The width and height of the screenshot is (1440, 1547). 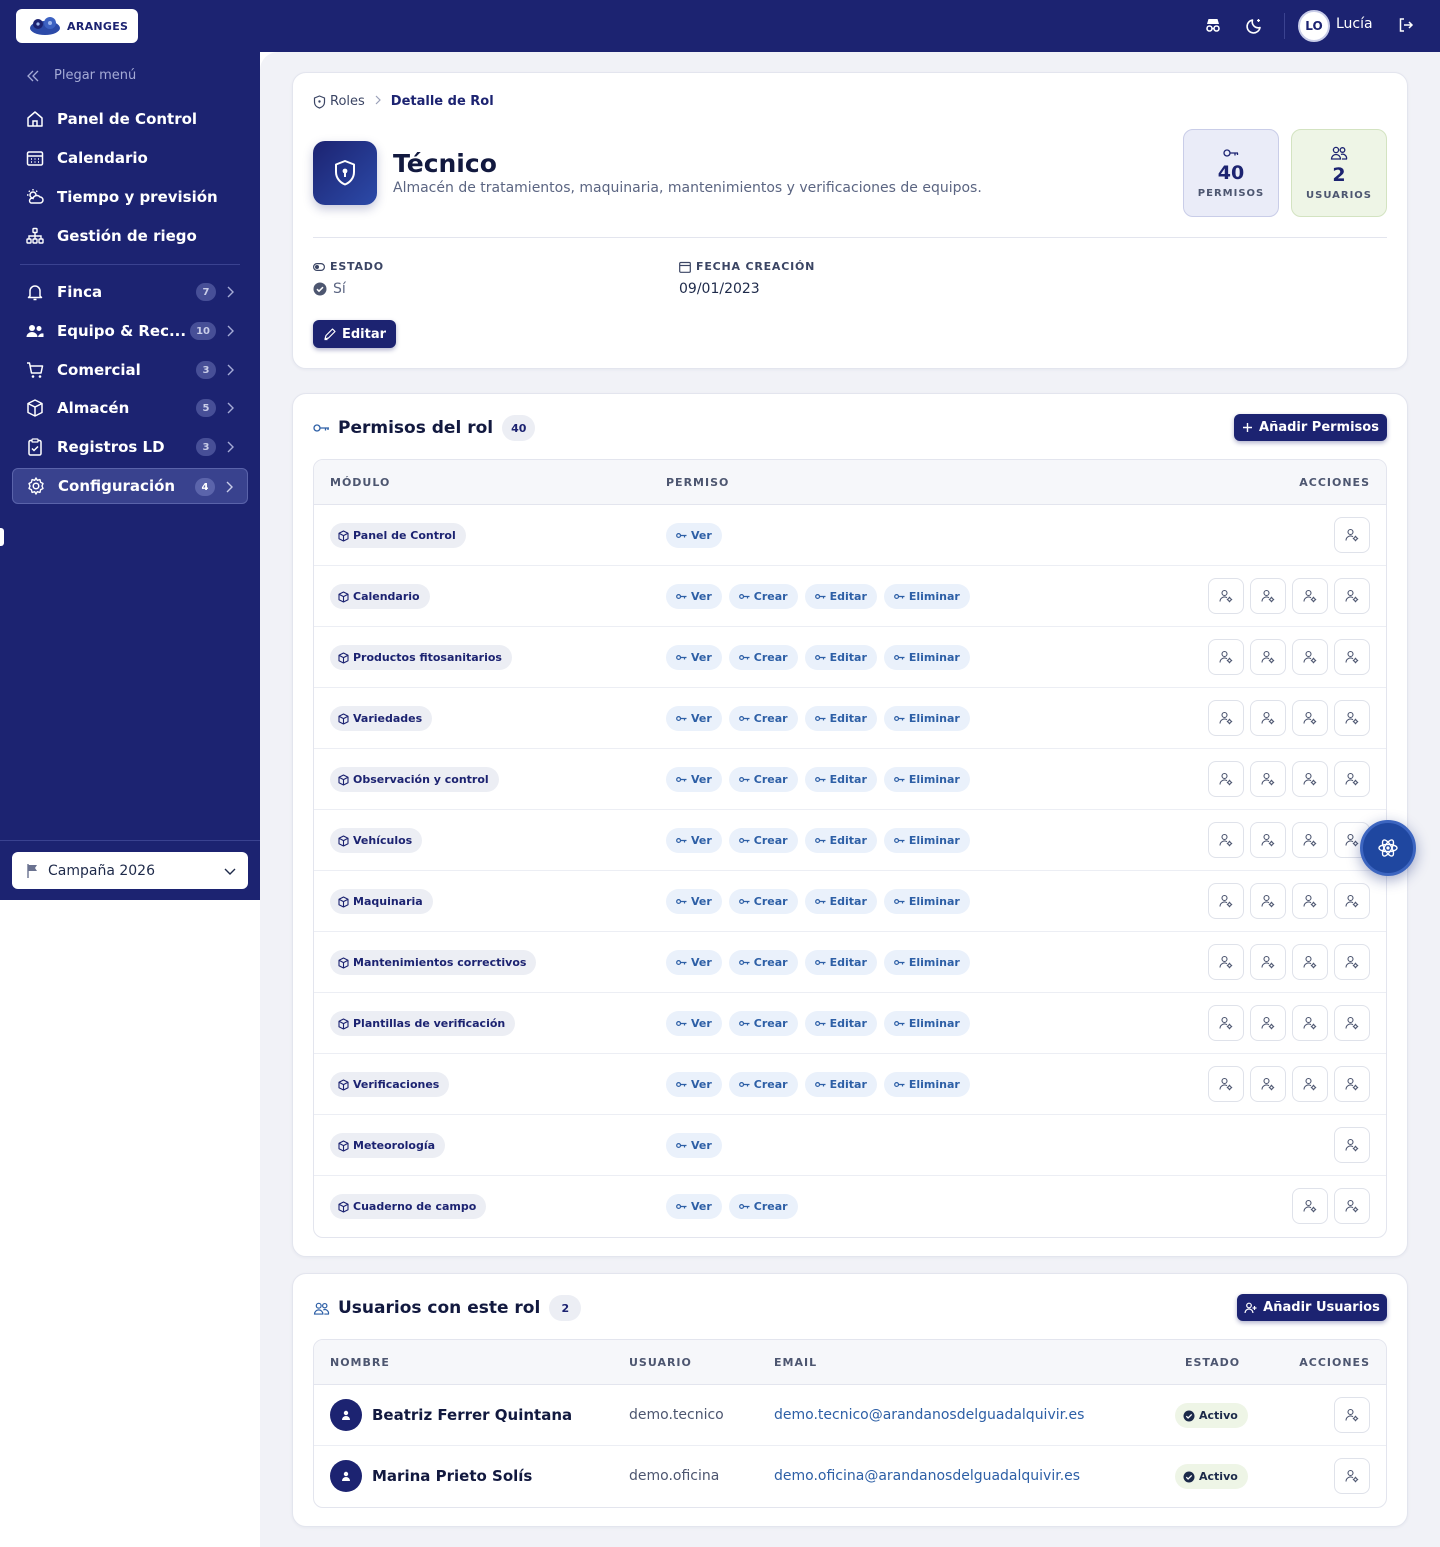 What do you see at coordinates (206, 408) in the screenshot?
I see `sidebar-item-badge: 5` at bounding box center [206, 408].